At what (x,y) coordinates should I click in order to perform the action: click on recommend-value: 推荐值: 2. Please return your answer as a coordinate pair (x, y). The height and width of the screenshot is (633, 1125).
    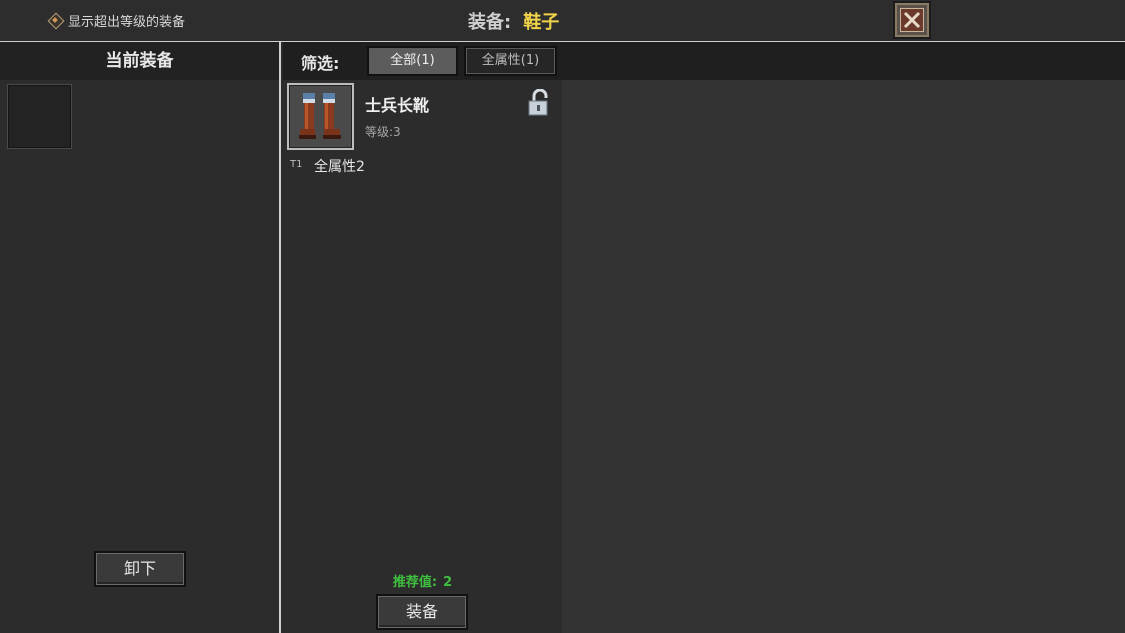
    Looking at the image, I should click on (422, 580).